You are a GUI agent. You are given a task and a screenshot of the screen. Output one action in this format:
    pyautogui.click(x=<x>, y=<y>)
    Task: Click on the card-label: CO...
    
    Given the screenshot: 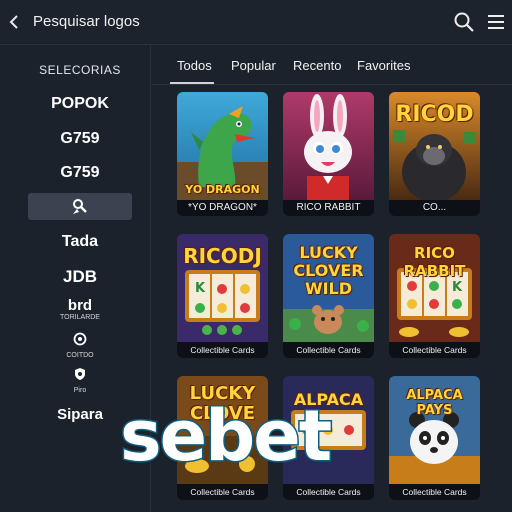 What is the action you would take?
    pyautogui.click(x=434, y=208)
    